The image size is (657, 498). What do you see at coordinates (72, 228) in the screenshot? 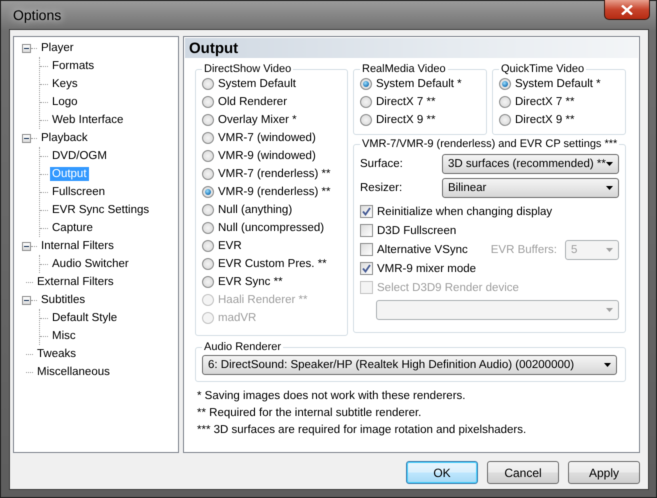
I see `tree-item: Capture` at bounding box center [72, 228].